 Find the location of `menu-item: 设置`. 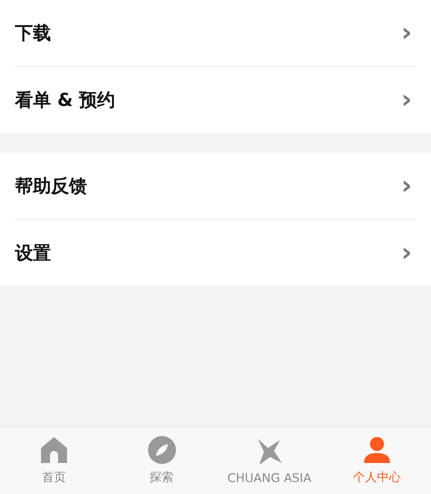

menu-item: 设置 is located at coordinates (33, 253).